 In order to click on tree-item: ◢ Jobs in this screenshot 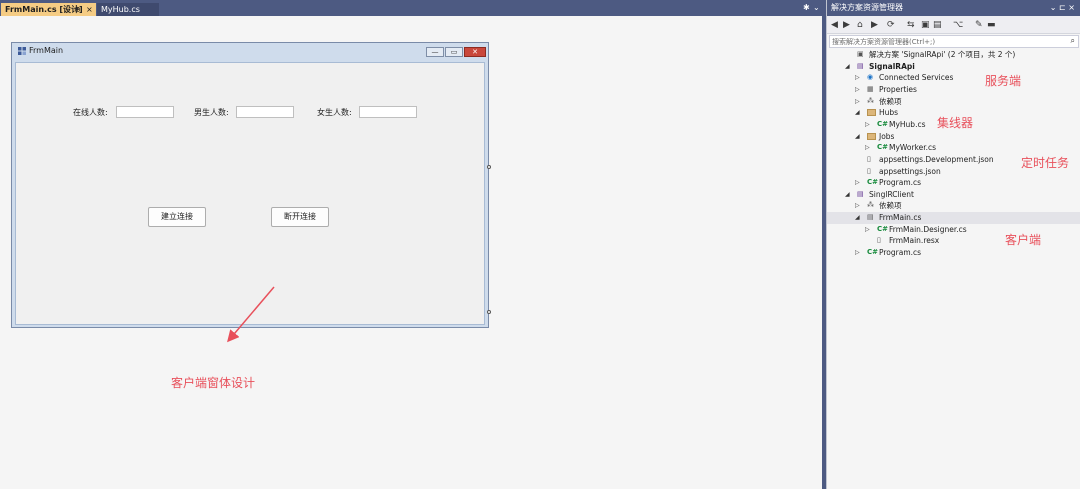, I will do `click(953, 137)`.